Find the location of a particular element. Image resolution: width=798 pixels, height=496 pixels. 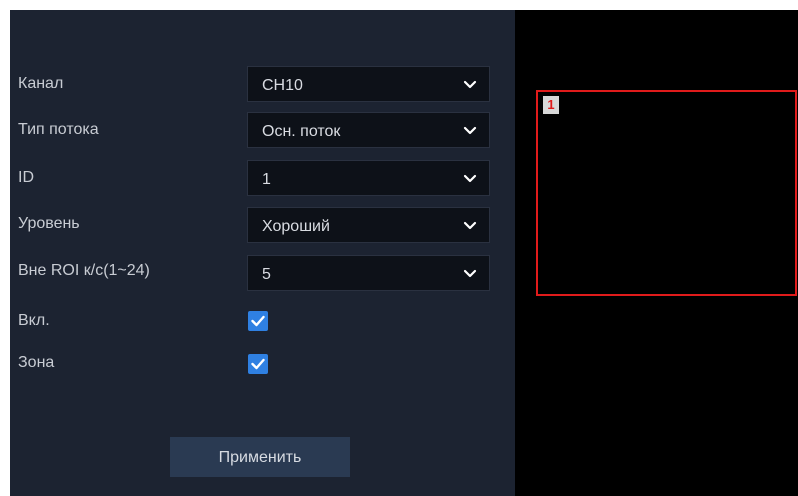

level-select: Хороший is located at coordinates (368, 225).